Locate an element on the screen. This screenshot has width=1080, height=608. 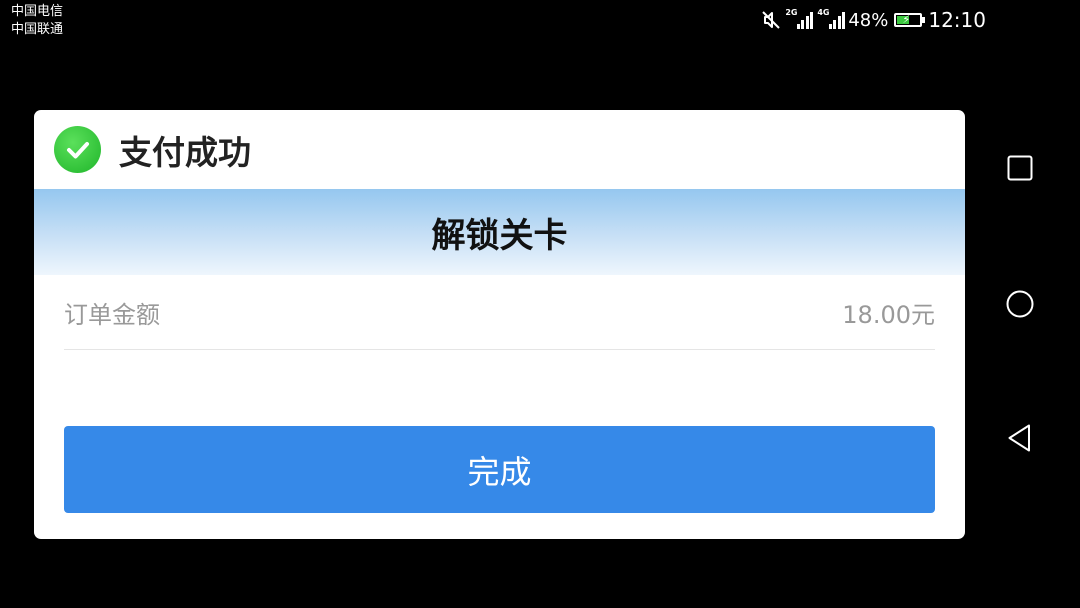
carrier-info: 中国电信 中国联通 is located at coordinates (37, 21).